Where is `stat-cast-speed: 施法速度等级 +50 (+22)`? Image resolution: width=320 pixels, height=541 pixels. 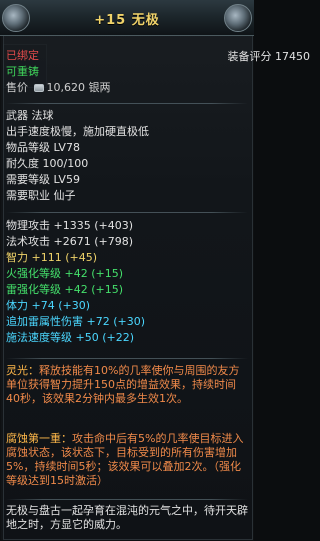 stat-cast-speed: 施法速度等级 +50 (+22) is located at coordinates (70, 337).